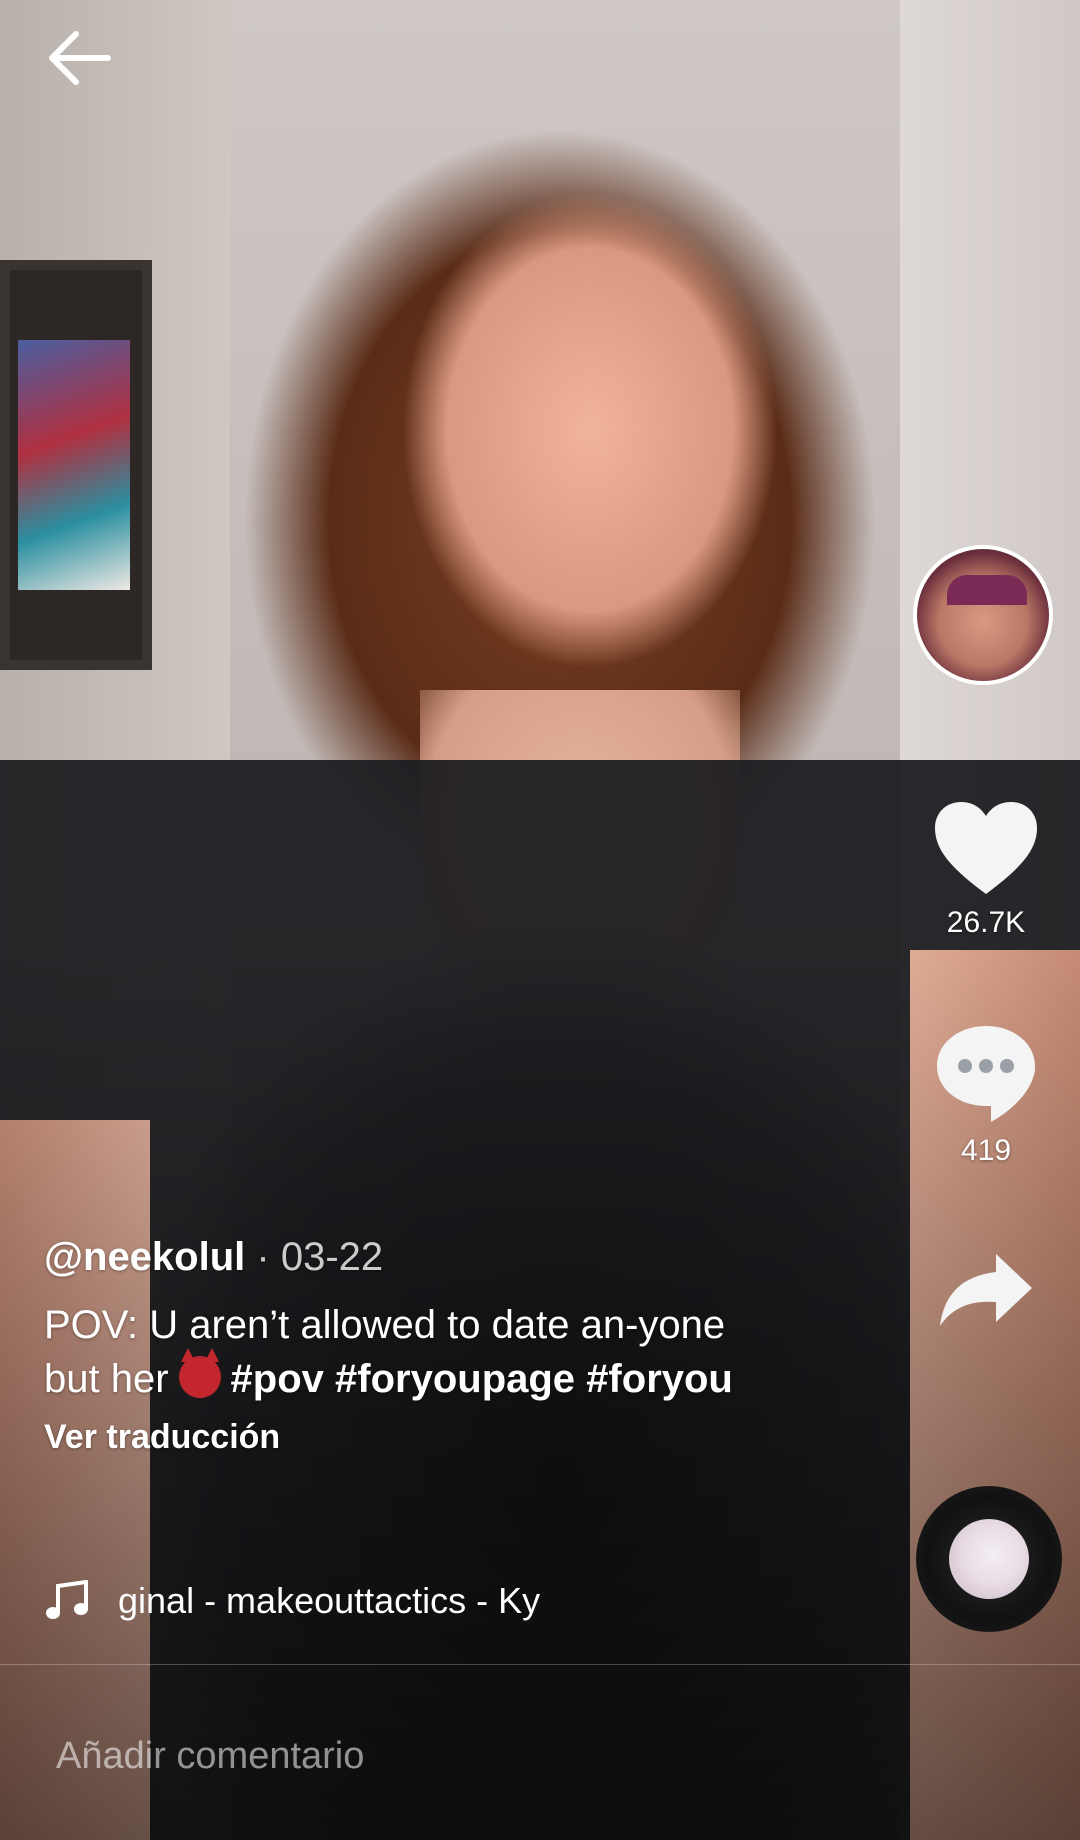  What do you see at coordinates (986, 922) in the screenshot?
I see `like-count: 26.7K` at bounding box center [986, 922].